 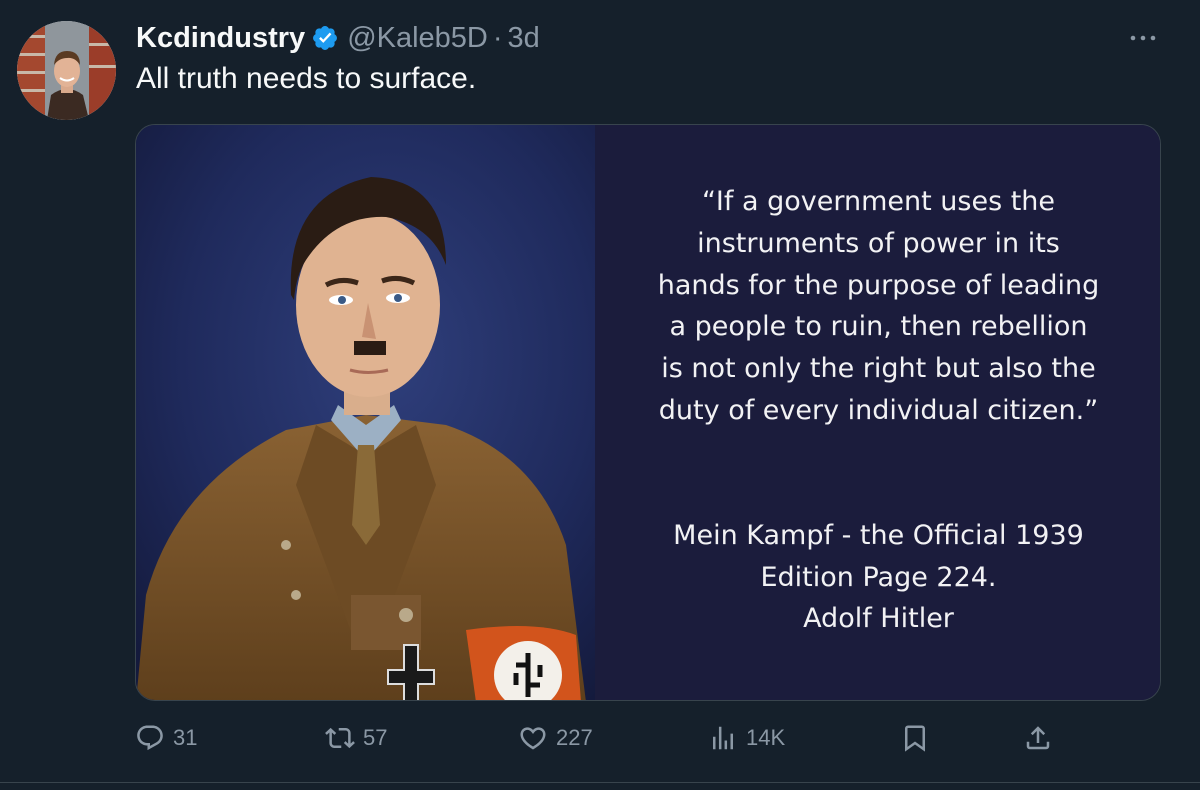 I want to click on more-horizontal-icon, so click(x=1143, y=38).